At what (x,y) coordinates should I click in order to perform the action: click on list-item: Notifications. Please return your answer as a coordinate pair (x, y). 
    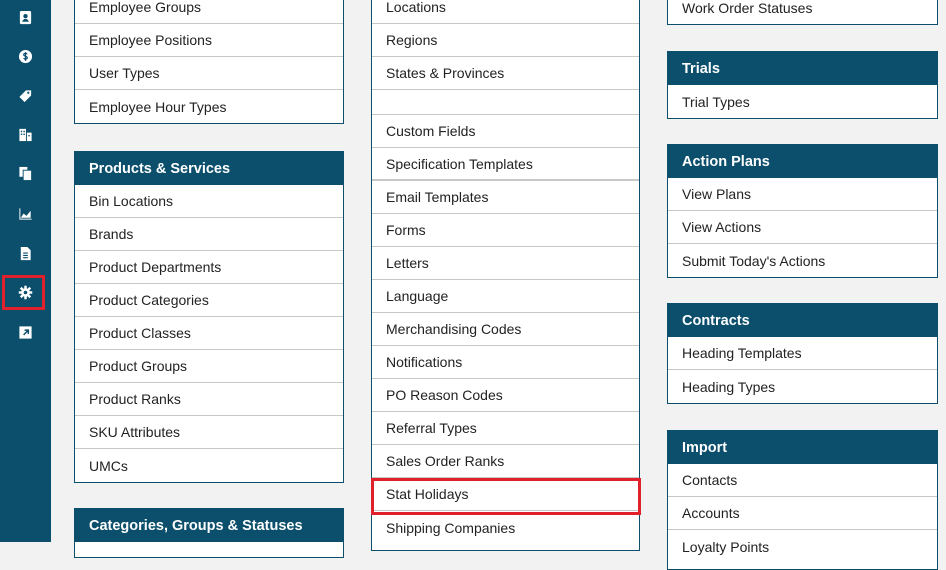
    Looking at the image, I should click on (505, 362).